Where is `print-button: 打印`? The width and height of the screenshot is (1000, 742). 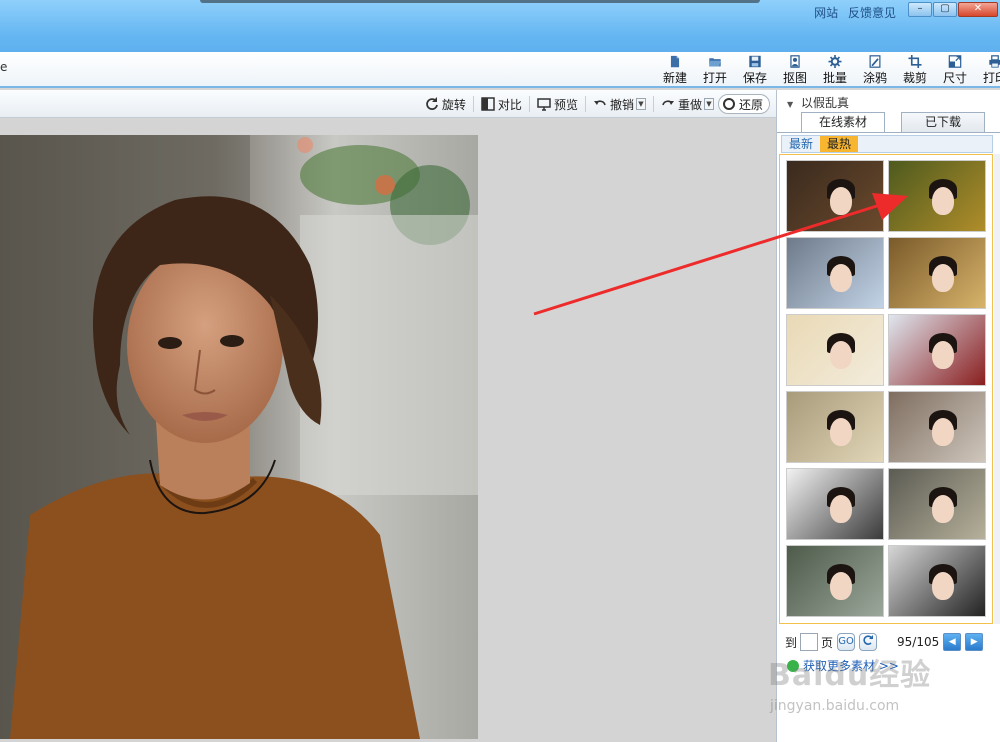
print-button: 打印 is located at coordinates (987, 70).